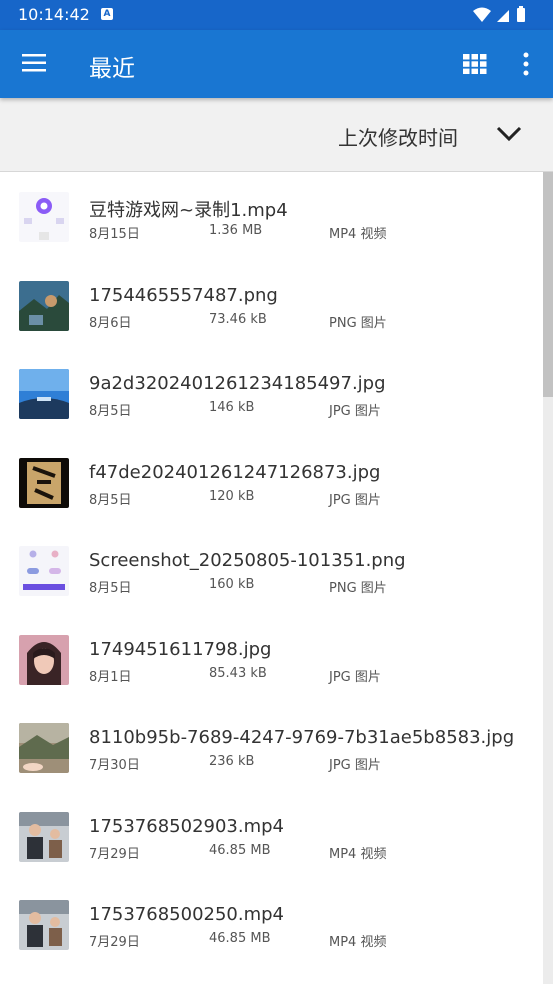 Image resolution: width=553 pixels, height=984 pixels. I want to click on file-row: 1753768500250.mp4 7月29日 46.85 MB MP4 视频, so click(271, 924).